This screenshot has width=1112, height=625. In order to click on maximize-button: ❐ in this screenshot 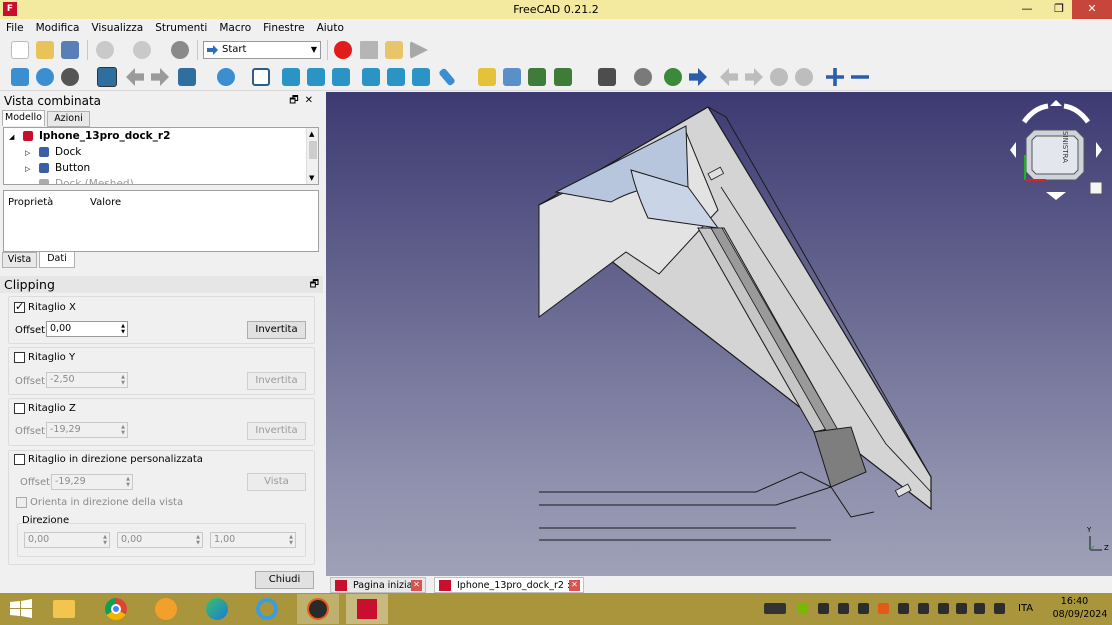, I will do `click(1059, 9)`.